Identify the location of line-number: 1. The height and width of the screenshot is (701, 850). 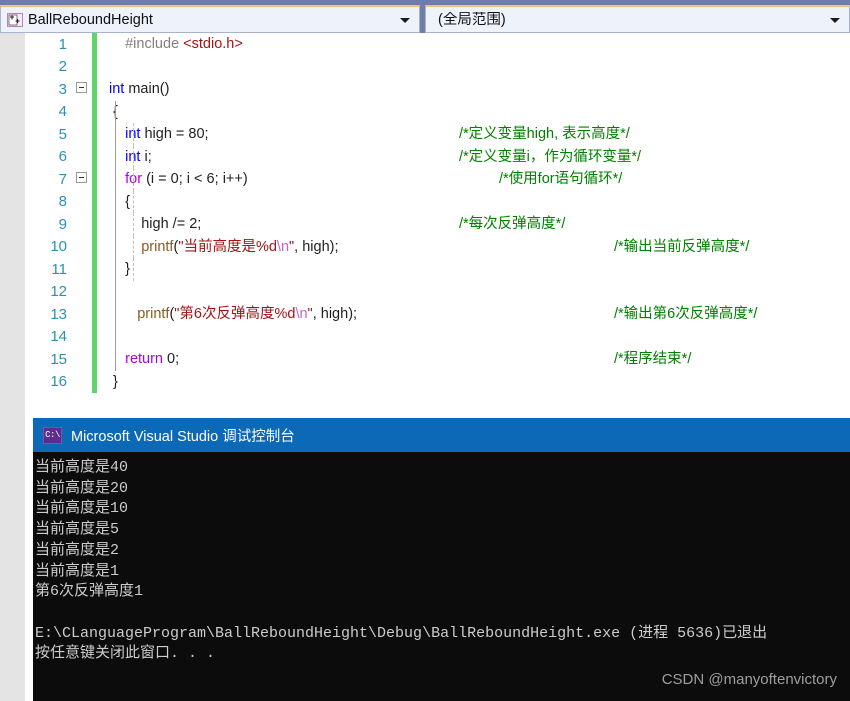
(62, 44).